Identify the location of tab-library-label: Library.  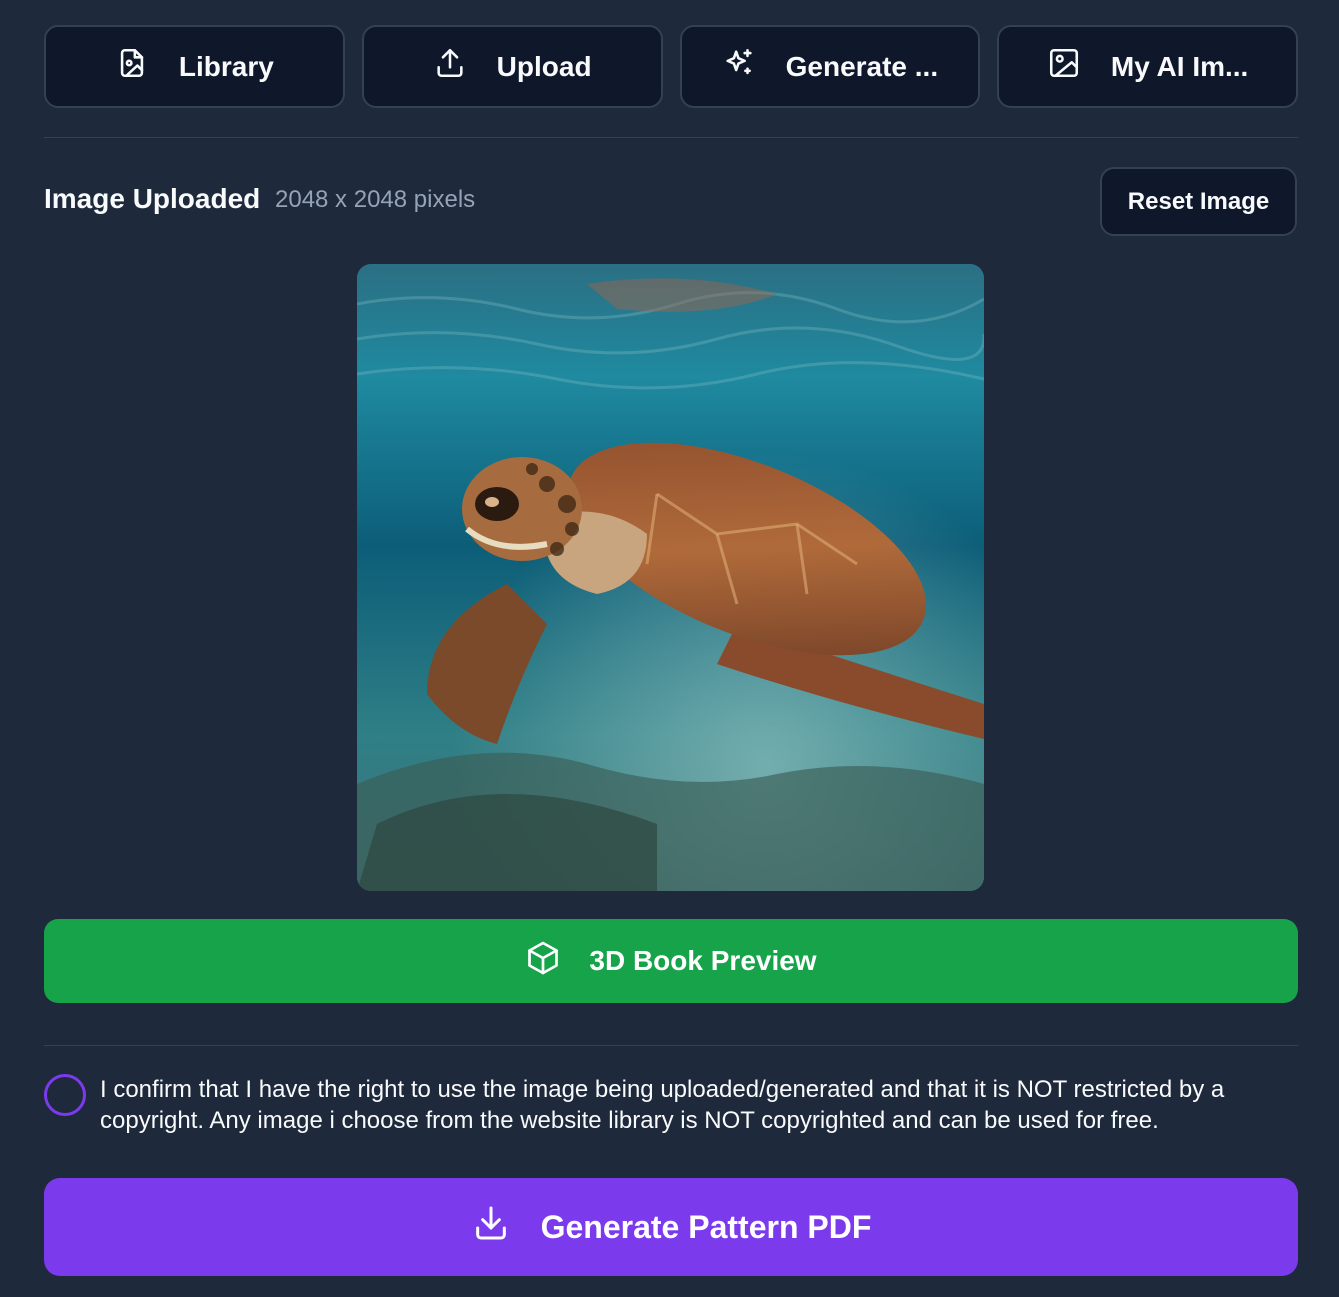
(226, 66).